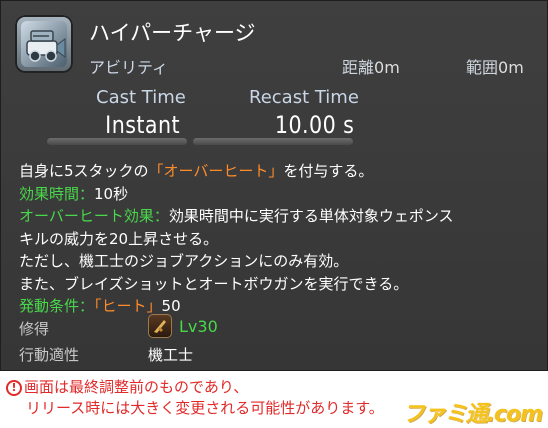  Describe the element at coordinates (196, 171) in the screenshot. I see `desc-line-1: 自身に5スタックの「オーバーヒート」を付与する。` at that location.